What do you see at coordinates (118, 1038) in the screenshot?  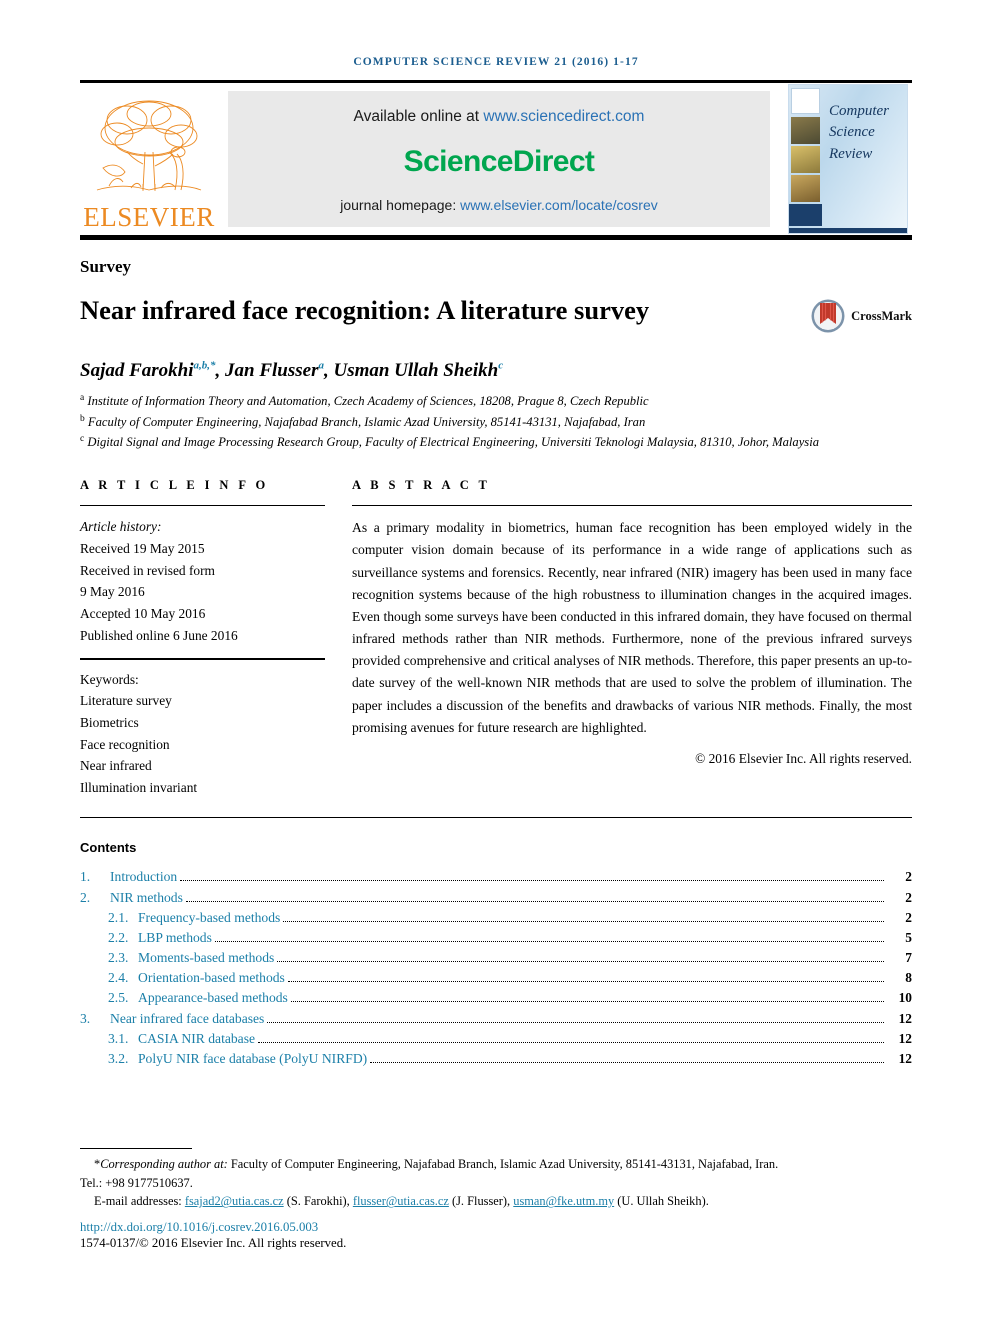 I see `toc-number: 3.1.` at bounding box center [118, 1038].